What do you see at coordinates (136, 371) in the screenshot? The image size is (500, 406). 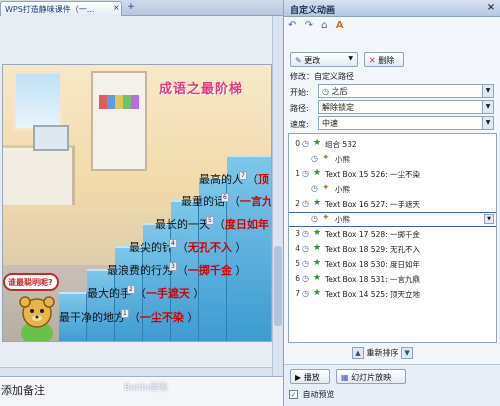 I see `horizontal-scrollbar` at bounding box center [136, 371].